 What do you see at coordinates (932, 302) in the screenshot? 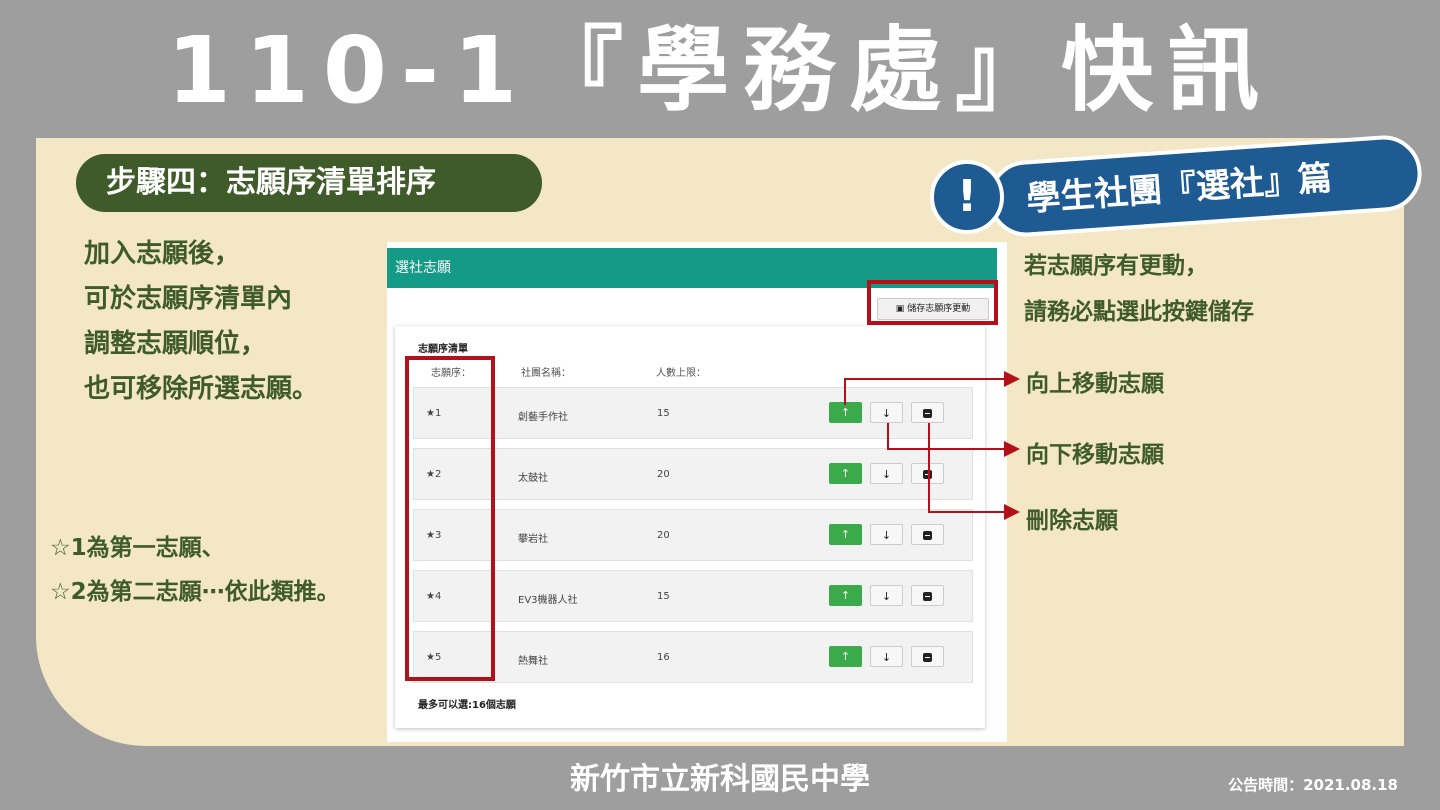
I see `save-button-highlight` at bounding box center [932, 302].